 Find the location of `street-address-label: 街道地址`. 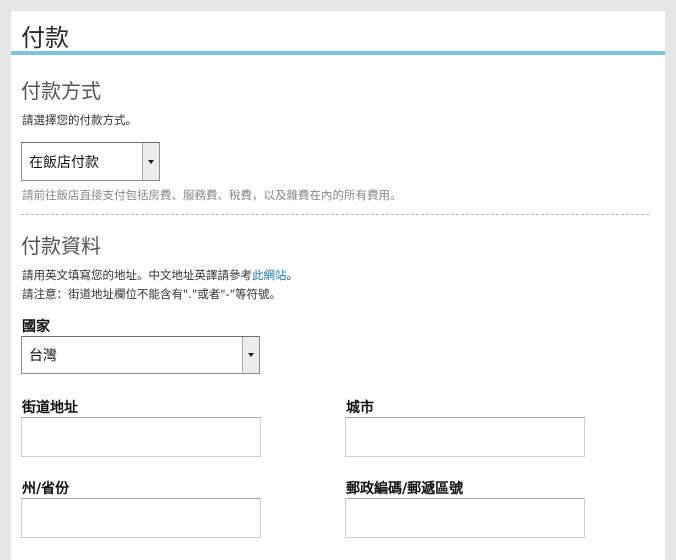

street-address-label: 街道地址 is located at coordinates (50, 408).